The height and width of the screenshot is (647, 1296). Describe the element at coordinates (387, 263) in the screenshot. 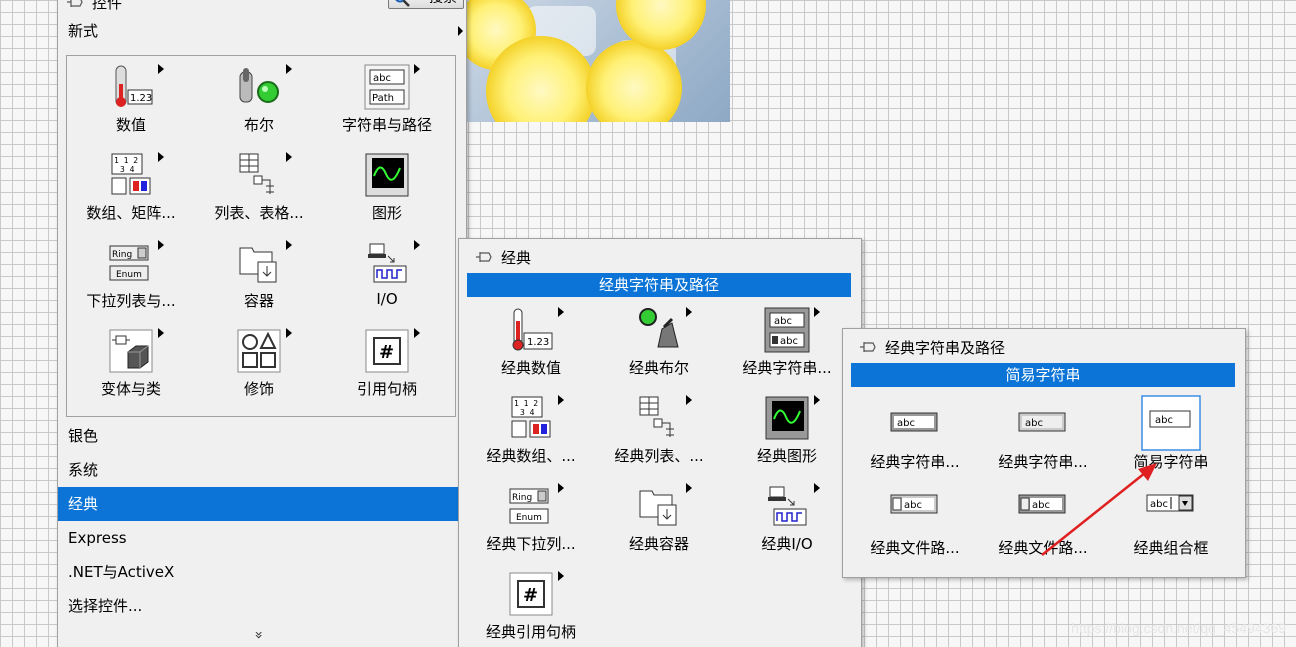

I see `io-icon` at that location.